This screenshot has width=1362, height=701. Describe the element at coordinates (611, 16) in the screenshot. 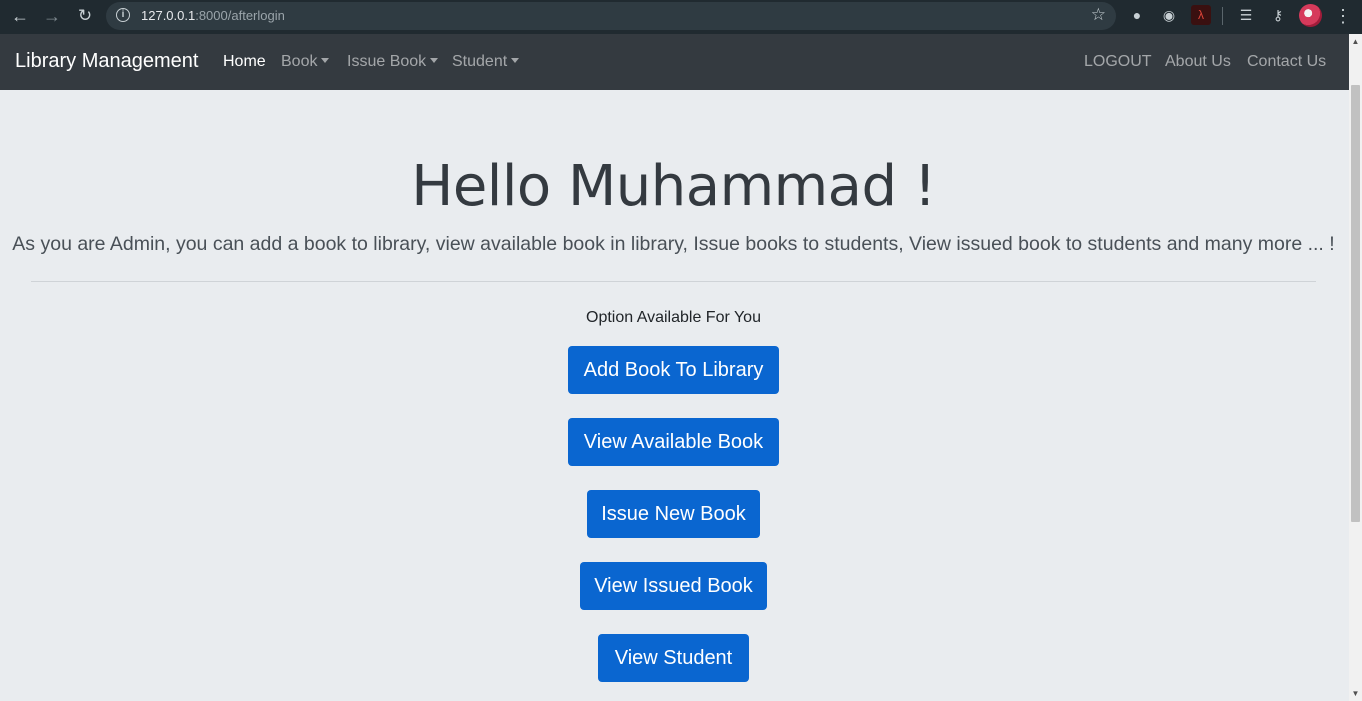

I see `address-bar: i 127.0.0.1:8000/afterlogin ☆` at that location.